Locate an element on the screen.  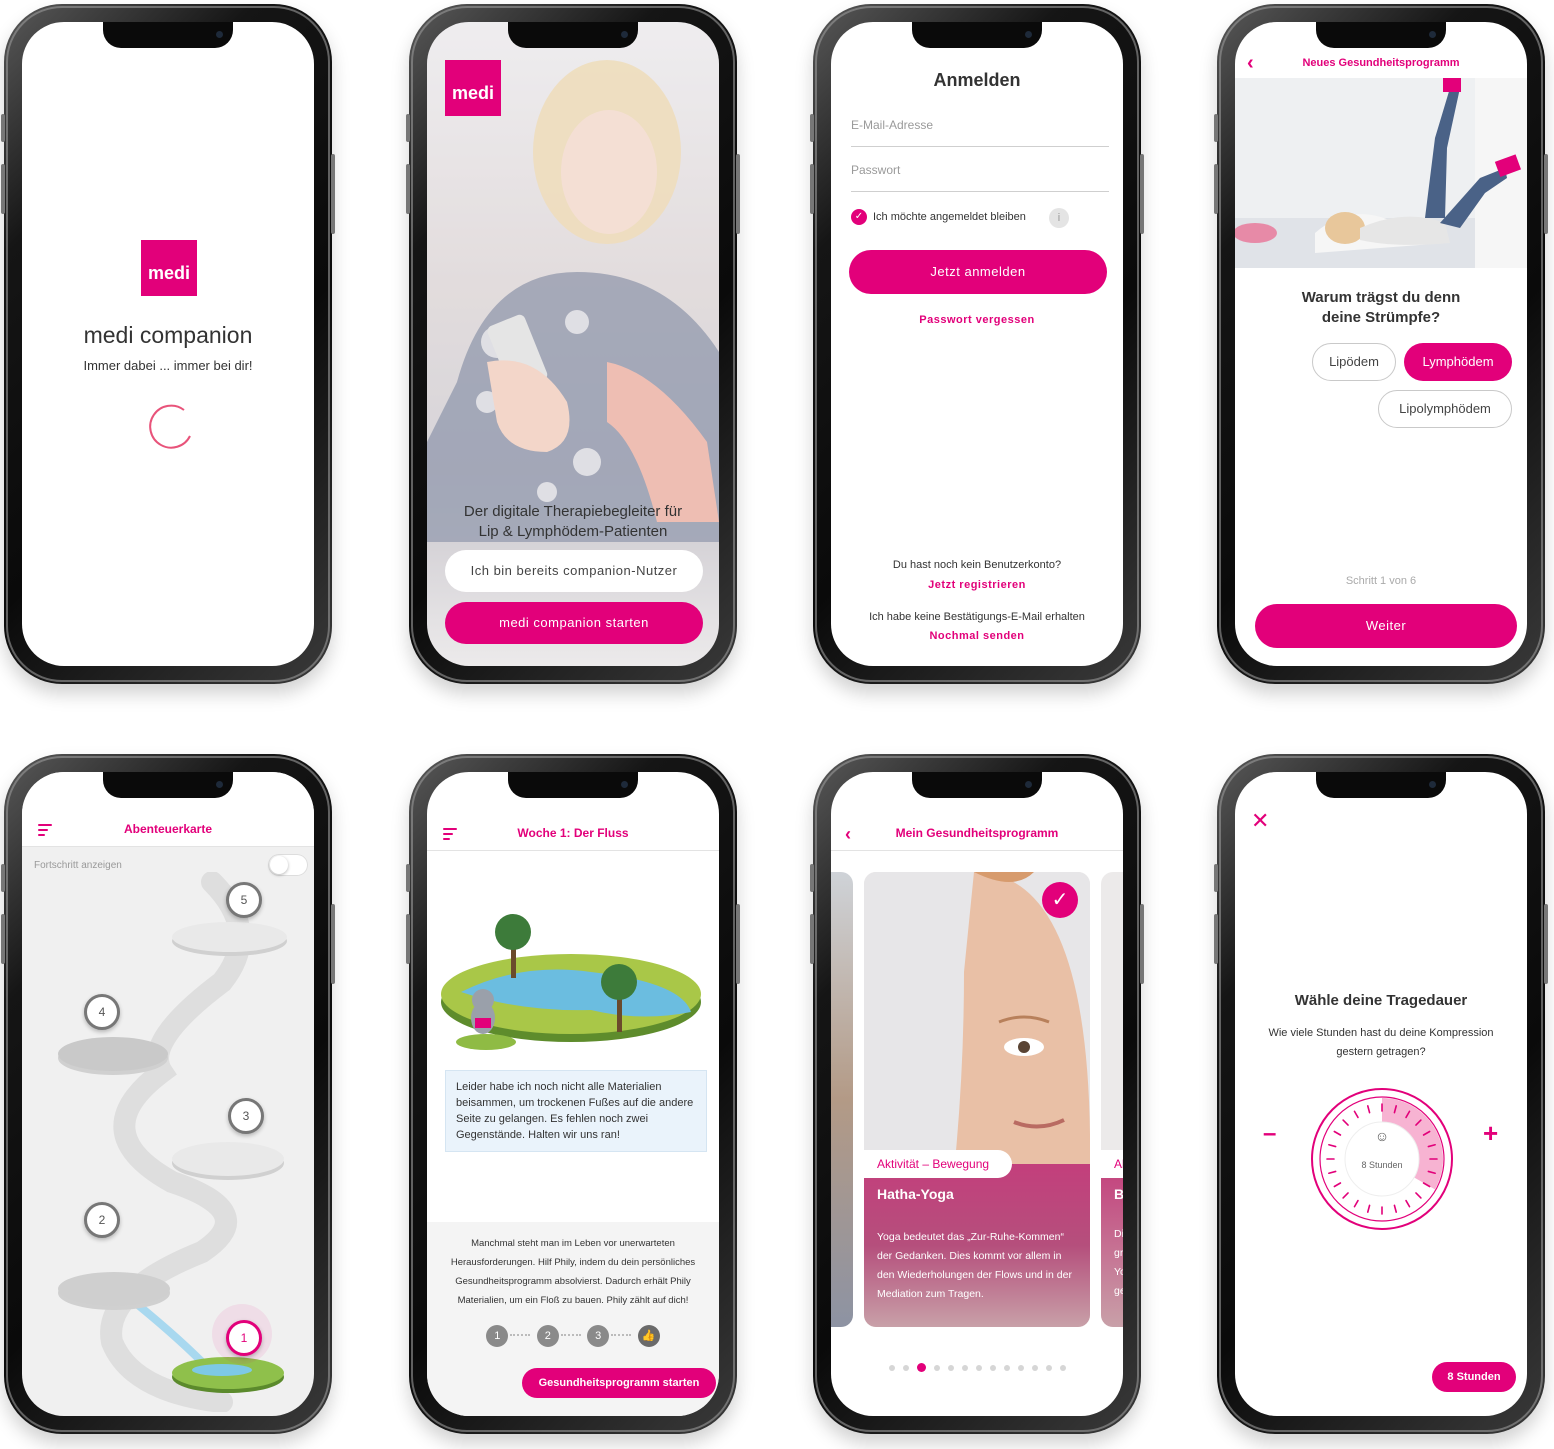
next-card-text-line: ges is located at coordinates (1118, 1291).